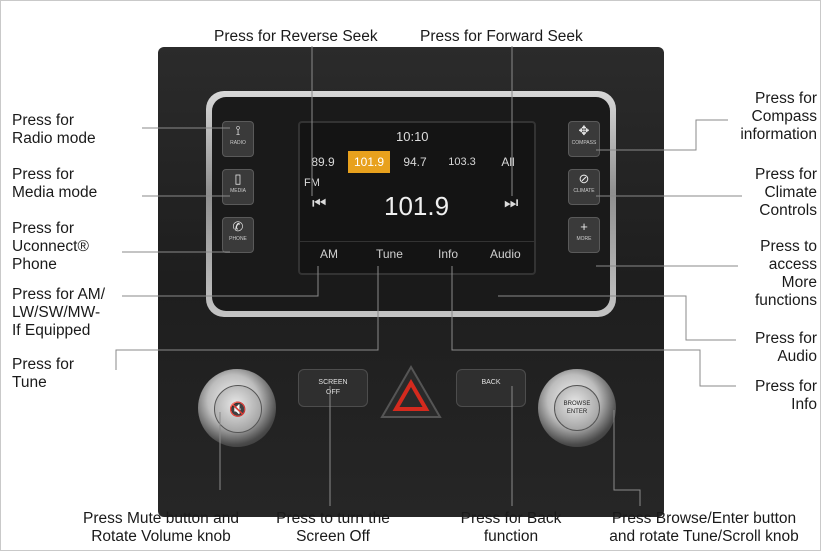 The width and height of the screenshot is (821, 551). What do you see at coordinates (54, 129) in the screenshot?
I see `label-radio-mode: Press for Radio mode` at bounding box center [54, 129].